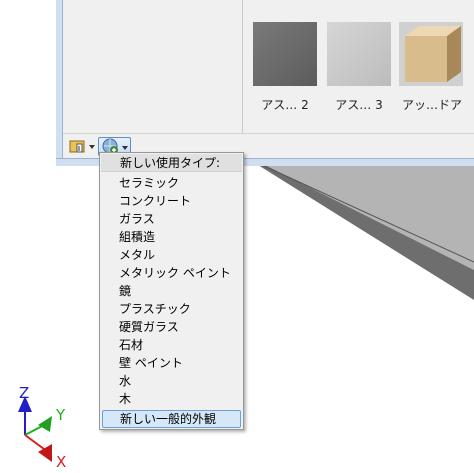 The width and height of the screenshot is (474, 473). Describe the element at coordinates (24, 393) in the screenshot. I see `z-axis-label: Z` at that location.